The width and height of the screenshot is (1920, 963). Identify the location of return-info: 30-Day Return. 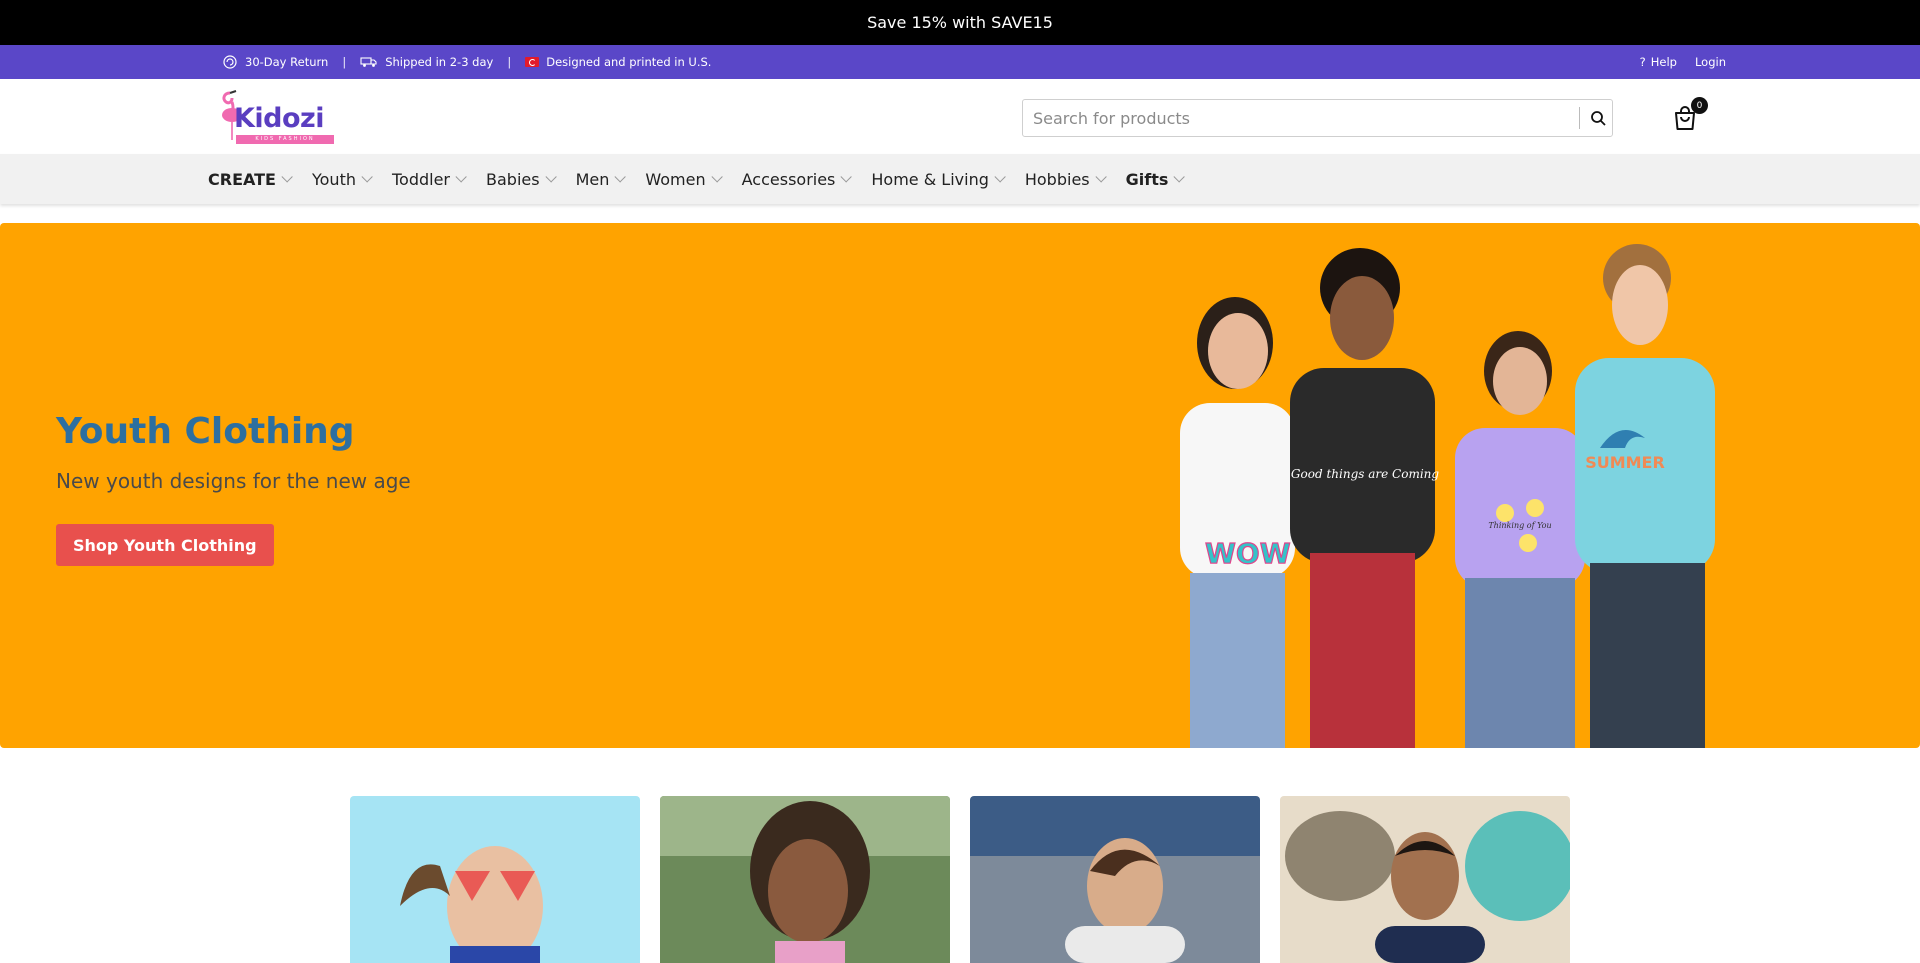
(275, 62).